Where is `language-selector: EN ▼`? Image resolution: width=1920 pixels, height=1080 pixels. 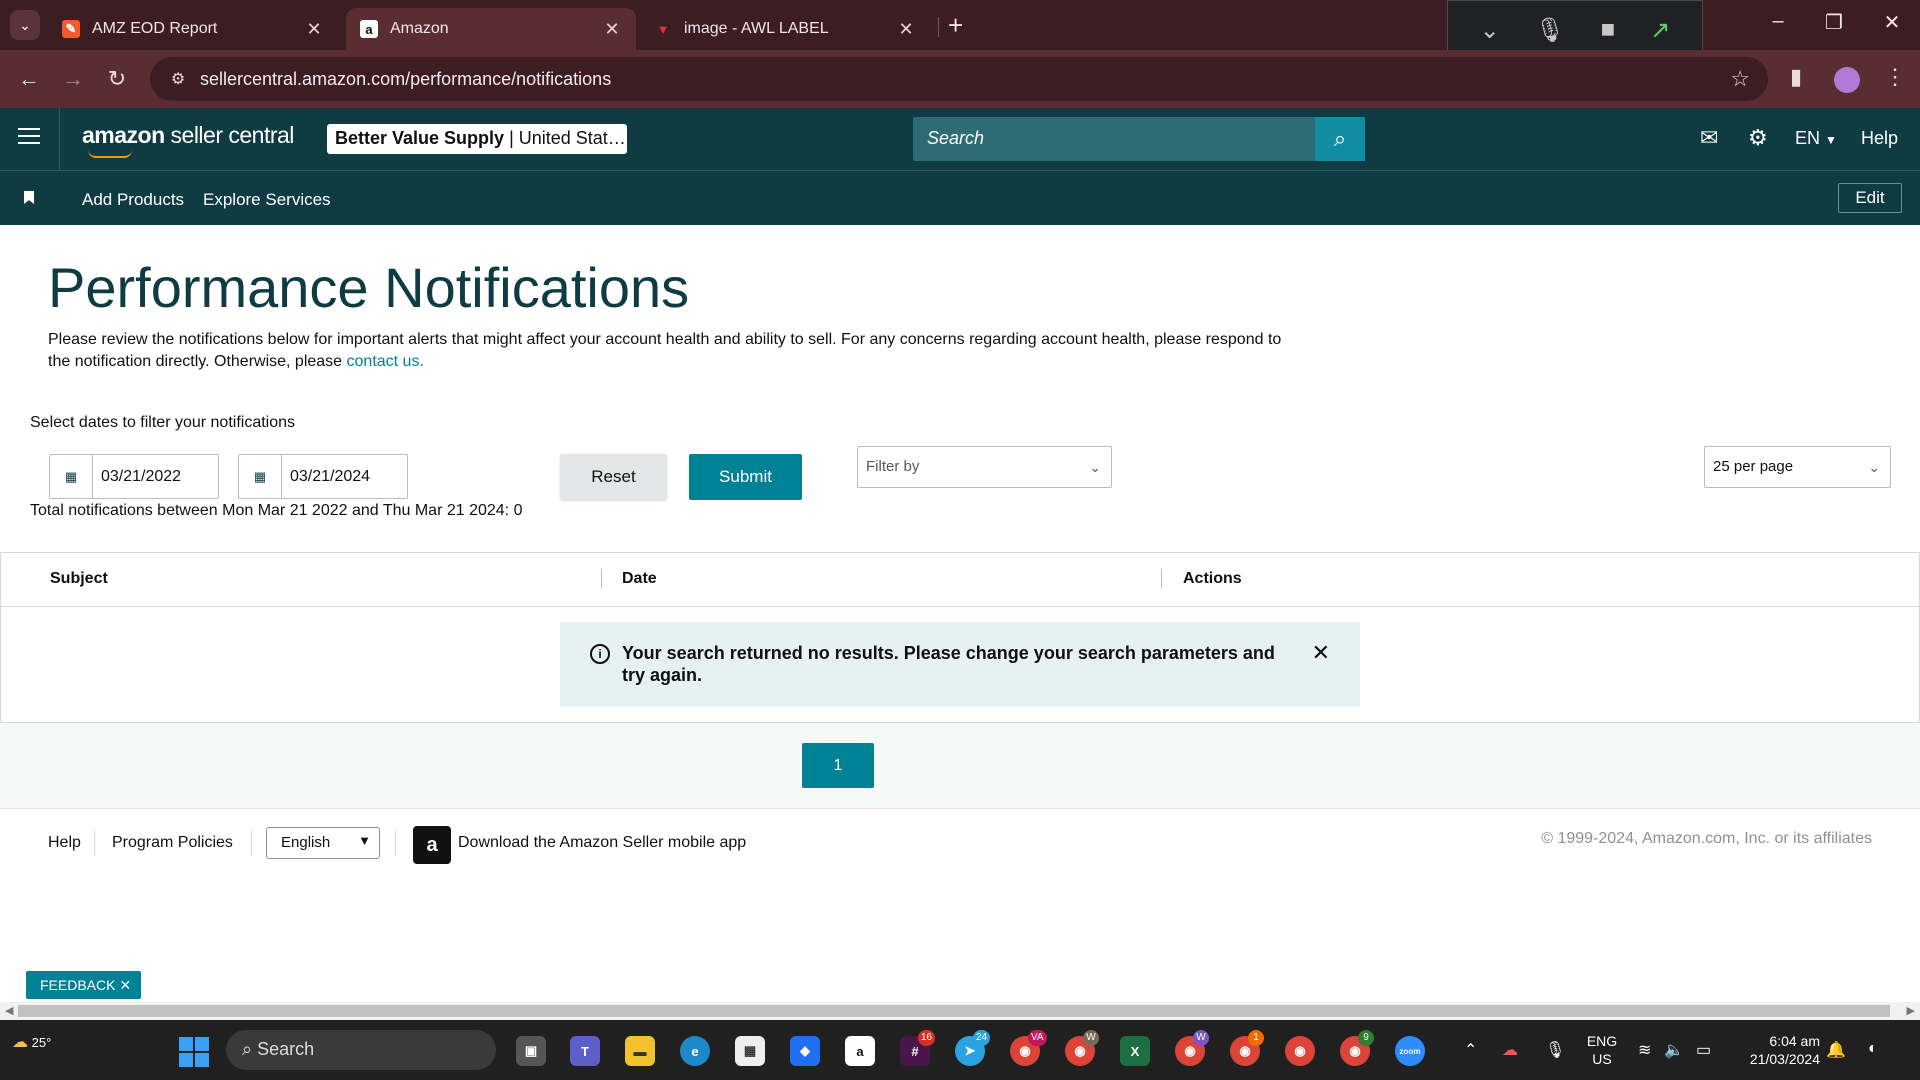 language-selector: EN ▼ is located at coordinates (1816, 138).